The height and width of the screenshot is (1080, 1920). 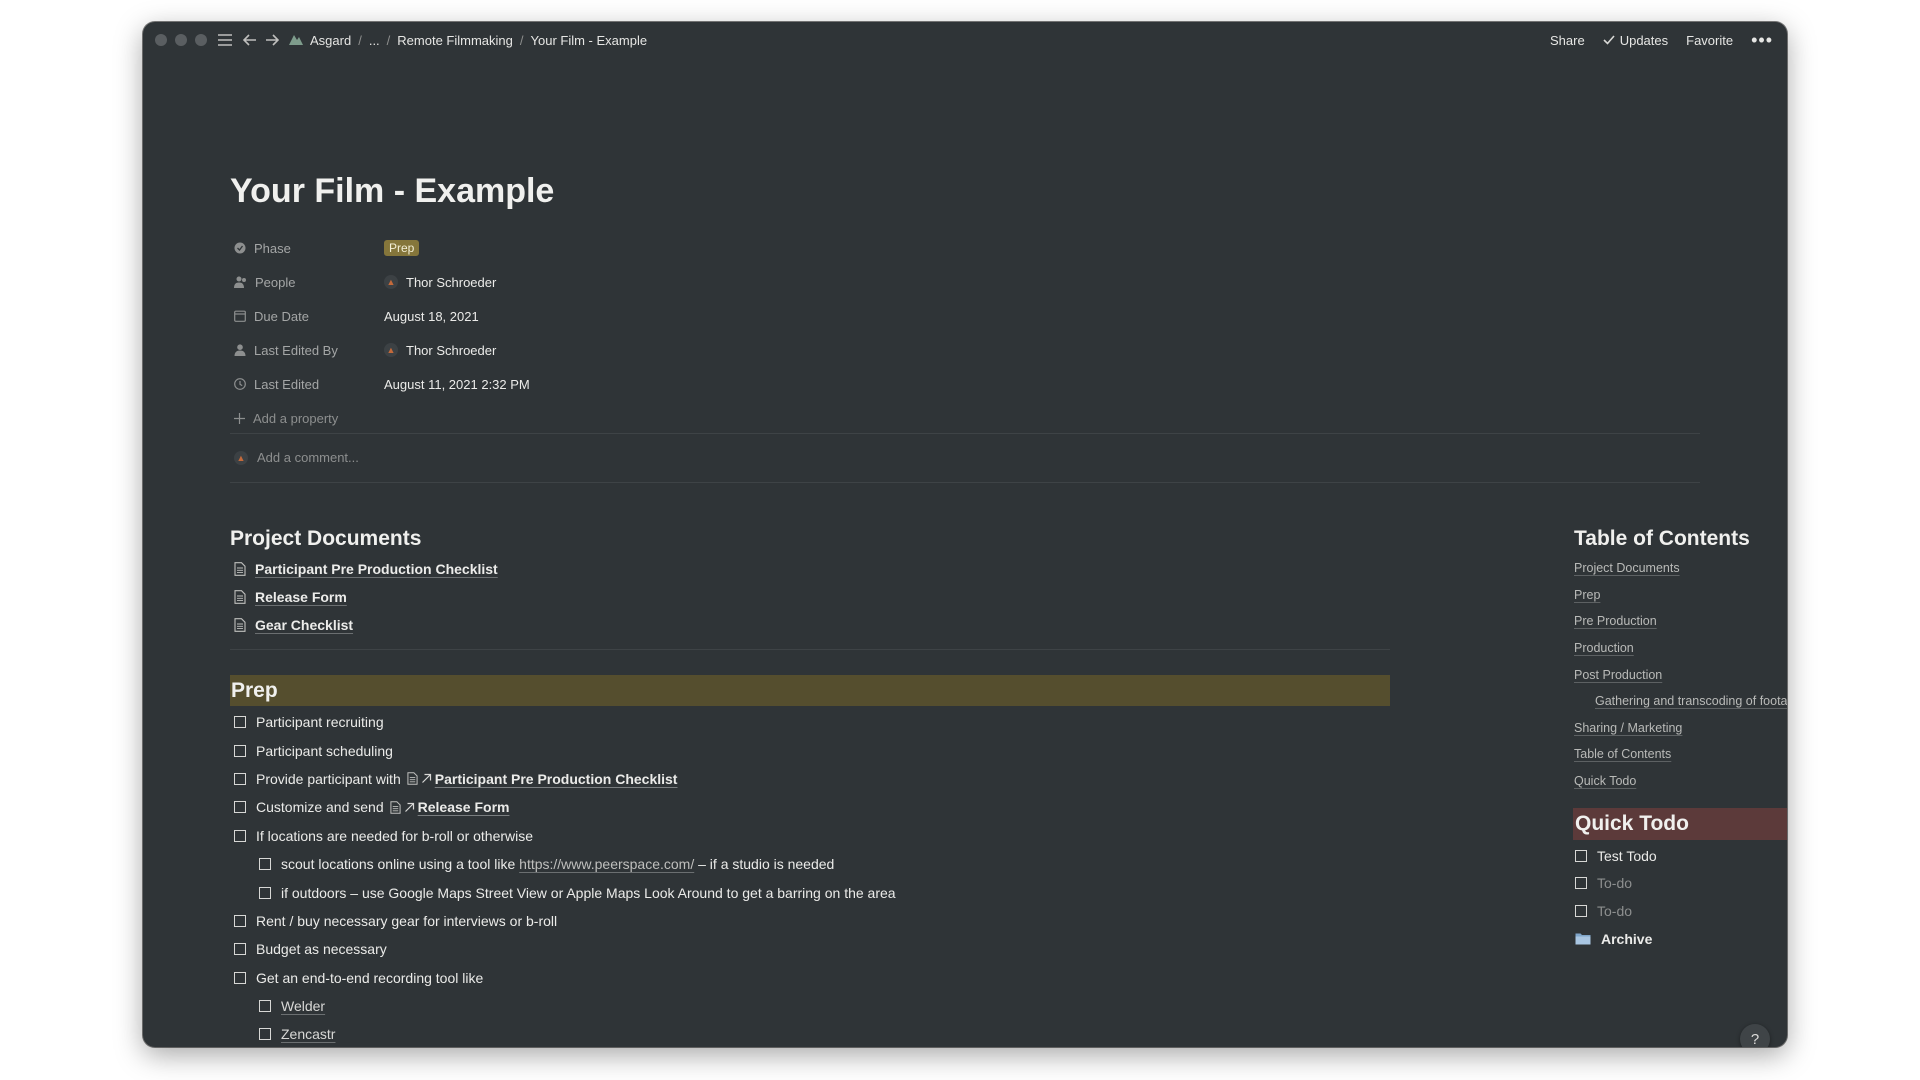 What do you see at coordinates (240, 384) in the screenshot?
I see `clock-icon` at bounding box center [240, 384].